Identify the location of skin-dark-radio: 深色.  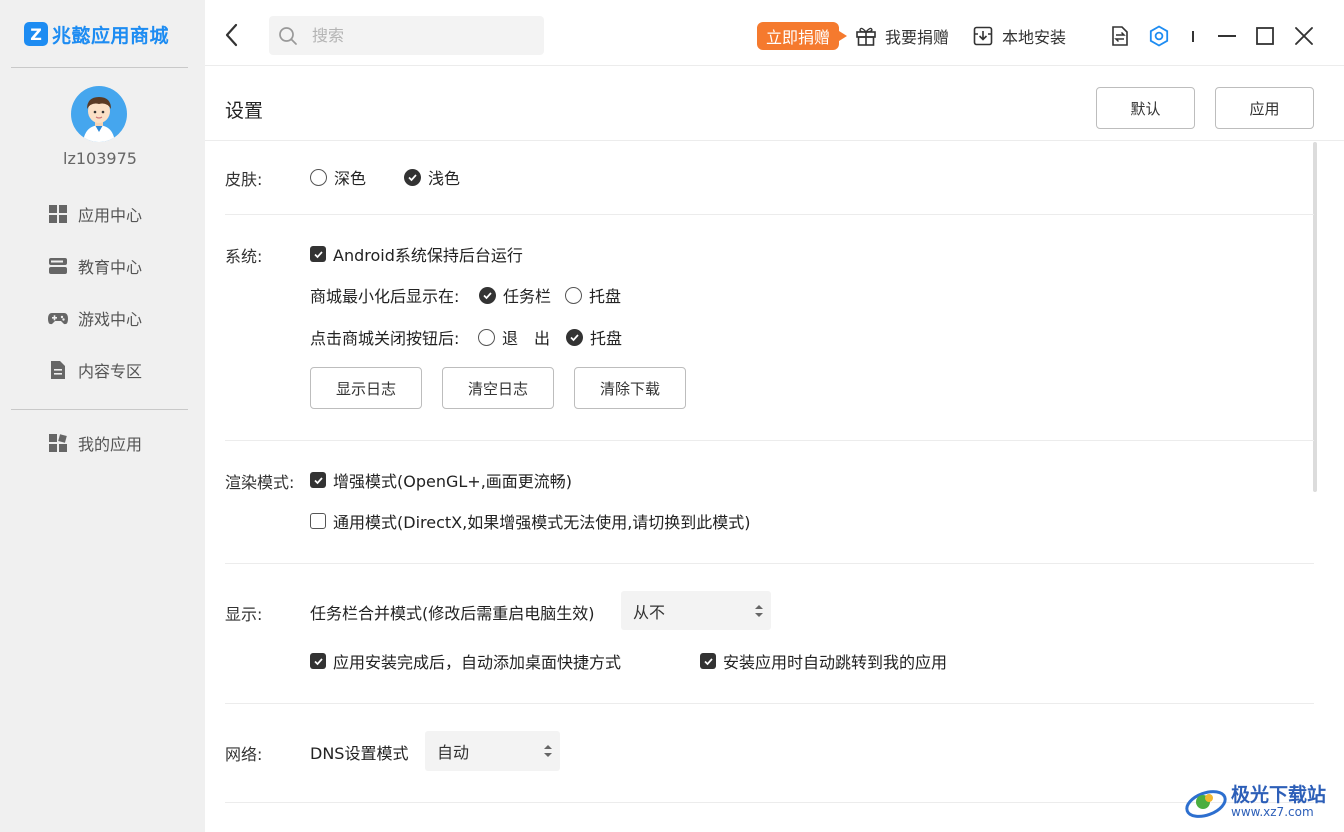
(338, 177).